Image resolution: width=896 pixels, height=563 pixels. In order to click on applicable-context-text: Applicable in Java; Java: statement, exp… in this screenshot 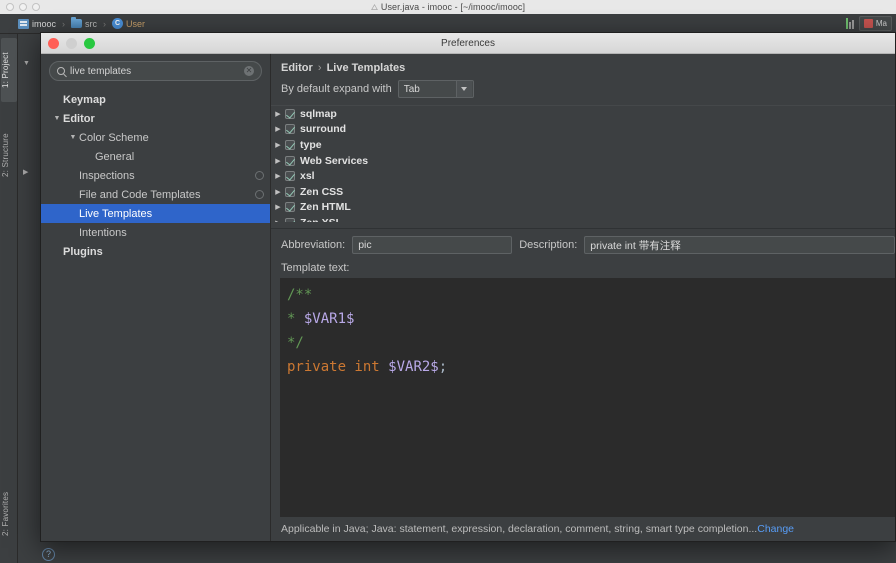, I will do `click(519, 529)`.